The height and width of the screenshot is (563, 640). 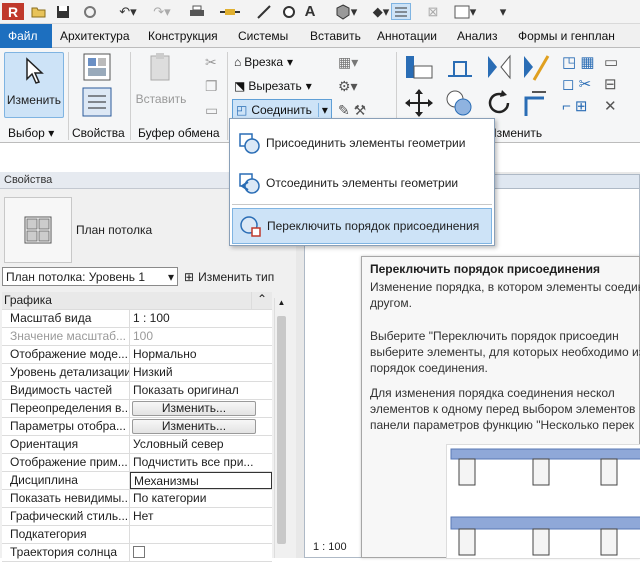 I want to click on tooltip-title: Переключить порядок присоединения, so click(x=485, y=269).